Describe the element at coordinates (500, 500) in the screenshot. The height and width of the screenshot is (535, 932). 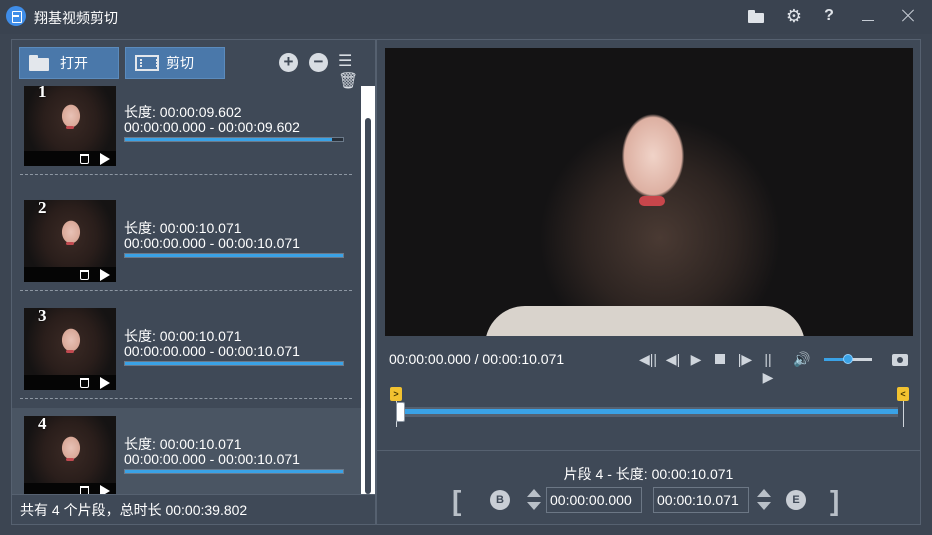
I see `begin-badge-icon: B` at that location.